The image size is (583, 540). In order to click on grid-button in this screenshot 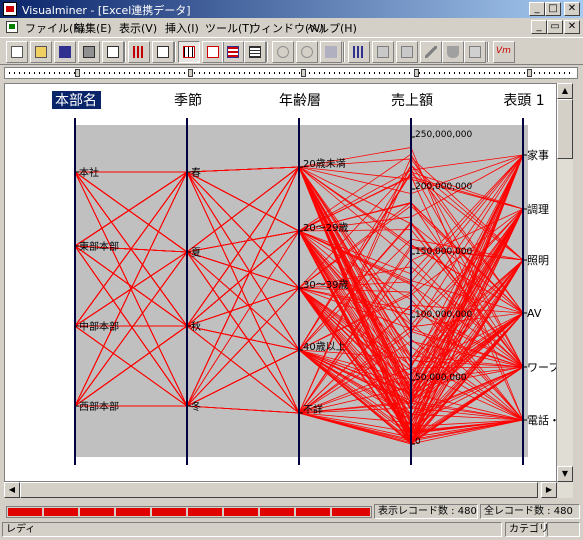, I will do `click(383, 52)`.